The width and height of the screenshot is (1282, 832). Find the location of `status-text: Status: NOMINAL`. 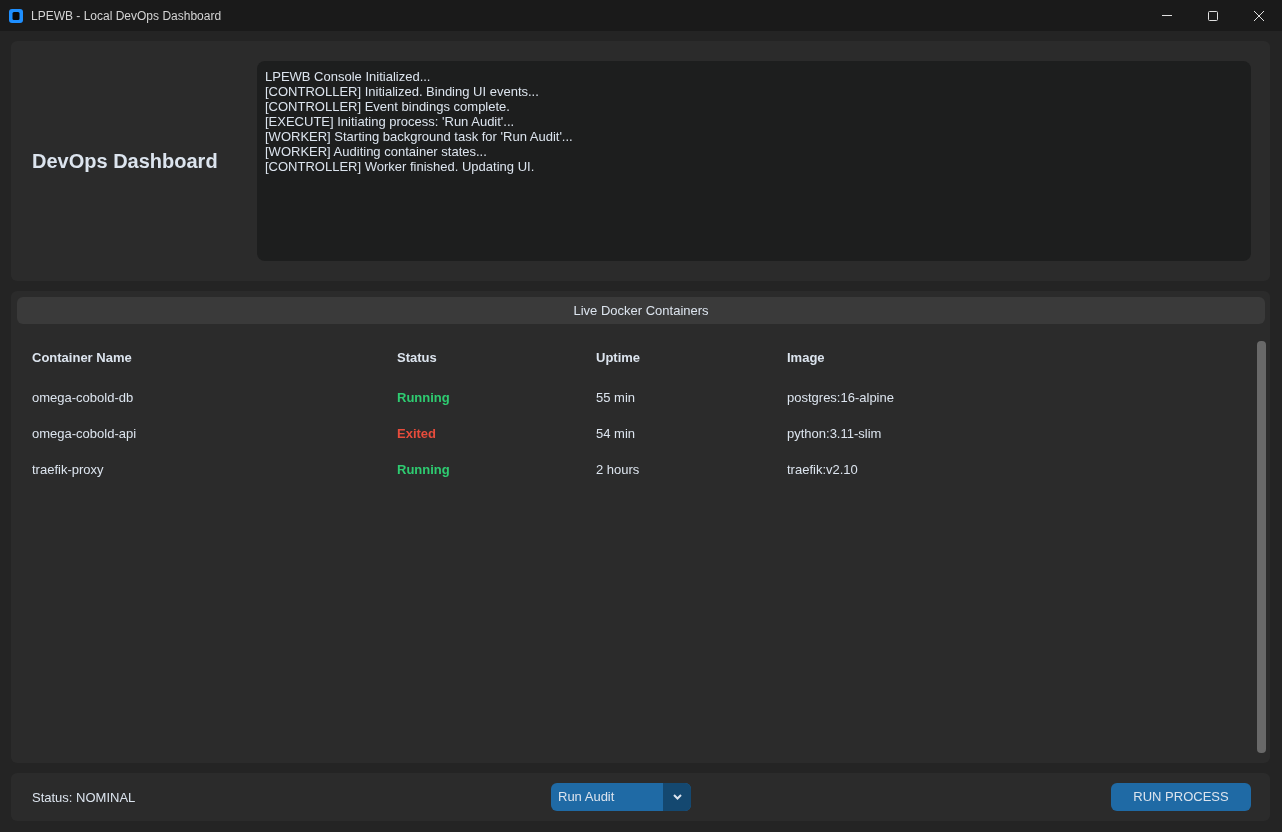

status-text: Status: NOMINAL is located at coordinates (84, 797).